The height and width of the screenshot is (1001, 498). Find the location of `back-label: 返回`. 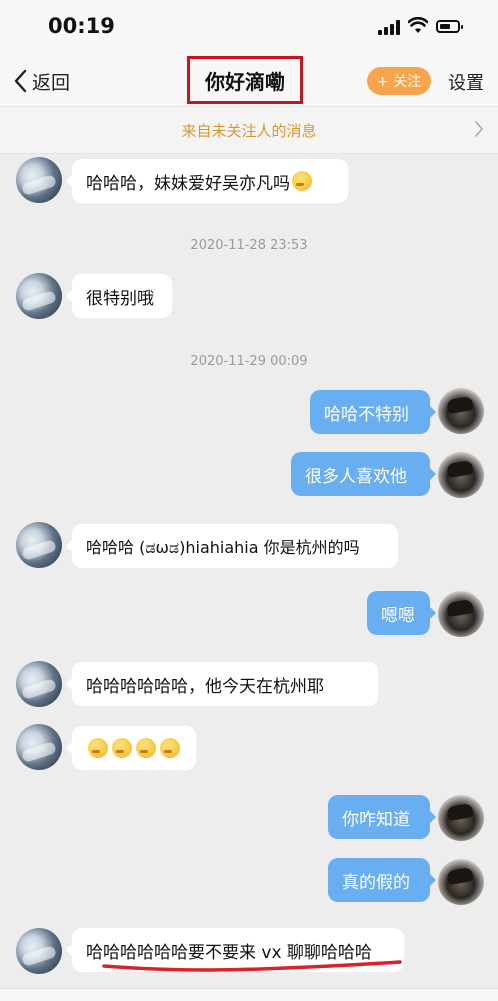

back-label: 返回 is located at coordinates (51, 82).